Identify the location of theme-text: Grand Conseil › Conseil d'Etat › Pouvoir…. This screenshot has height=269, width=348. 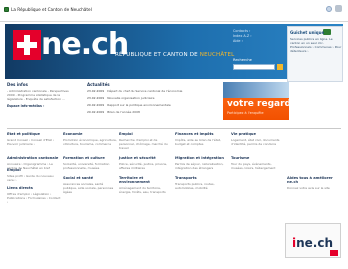
(30, 142).